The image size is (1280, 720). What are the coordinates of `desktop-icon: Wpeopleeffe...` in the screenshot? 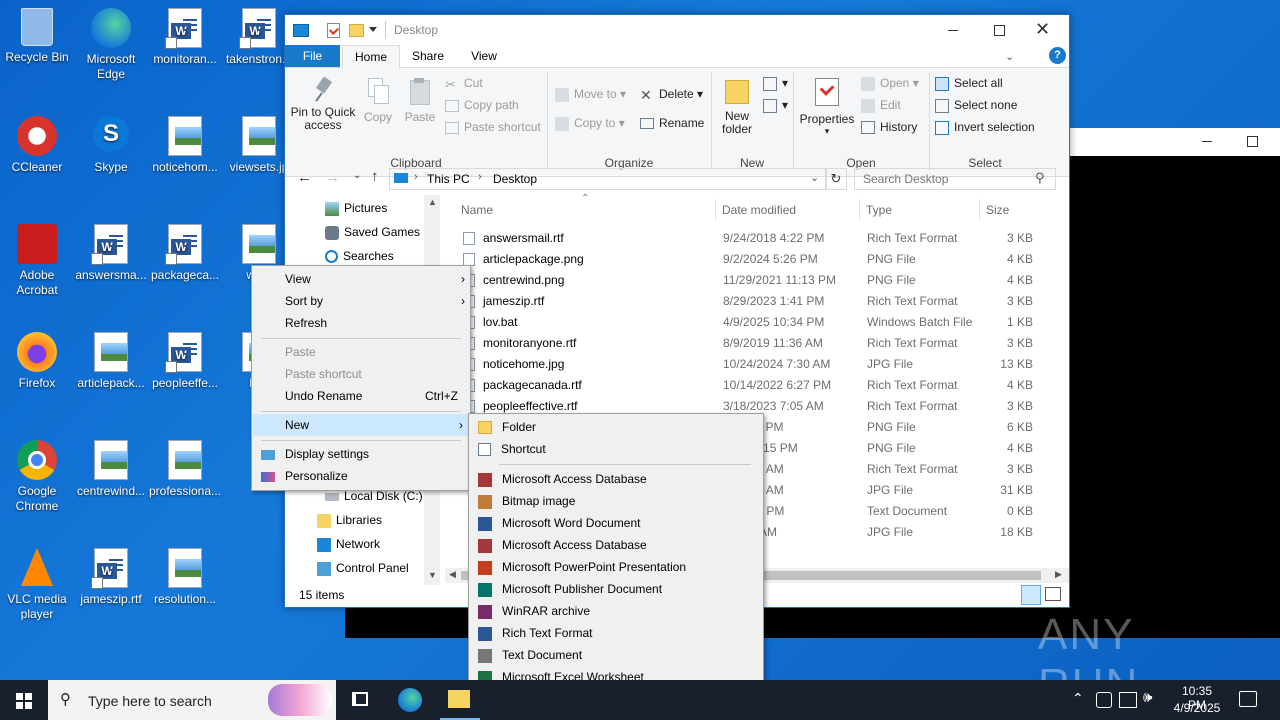 It's located at (185, 361).